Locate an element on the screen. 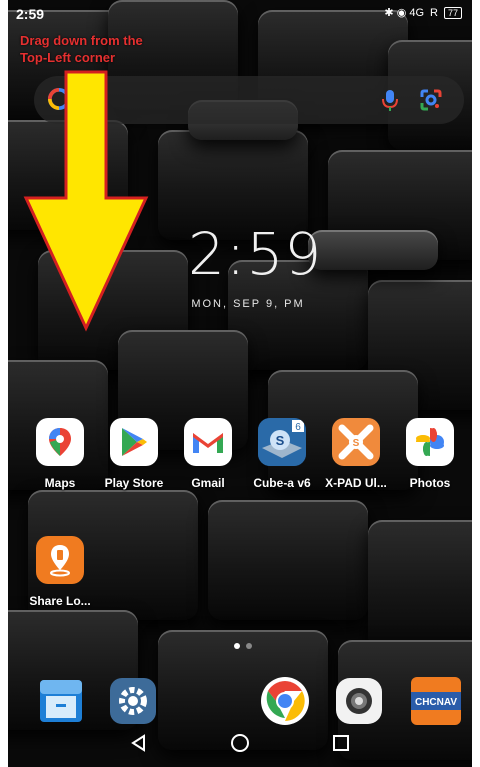 The image size is (480, 767). battery-icon: 77 is located at coordinates (452, 12).